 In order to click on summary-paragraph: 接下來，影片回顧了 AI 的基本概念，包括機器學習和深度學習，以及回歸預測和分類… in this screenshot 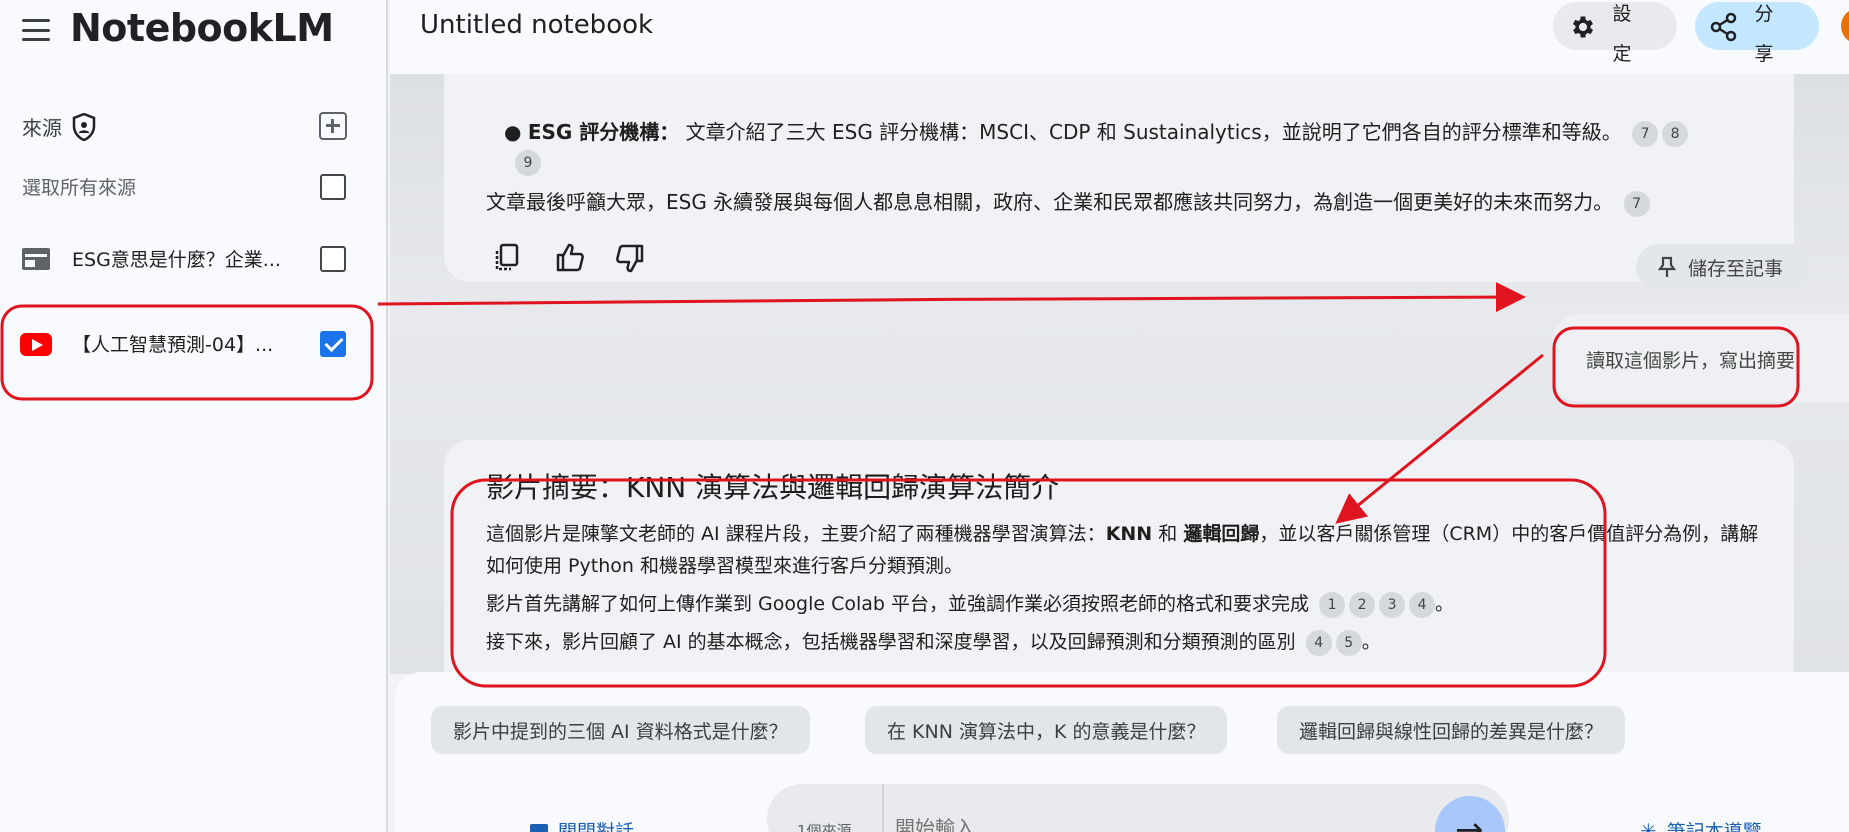, I will do `click(1131, 642)`.